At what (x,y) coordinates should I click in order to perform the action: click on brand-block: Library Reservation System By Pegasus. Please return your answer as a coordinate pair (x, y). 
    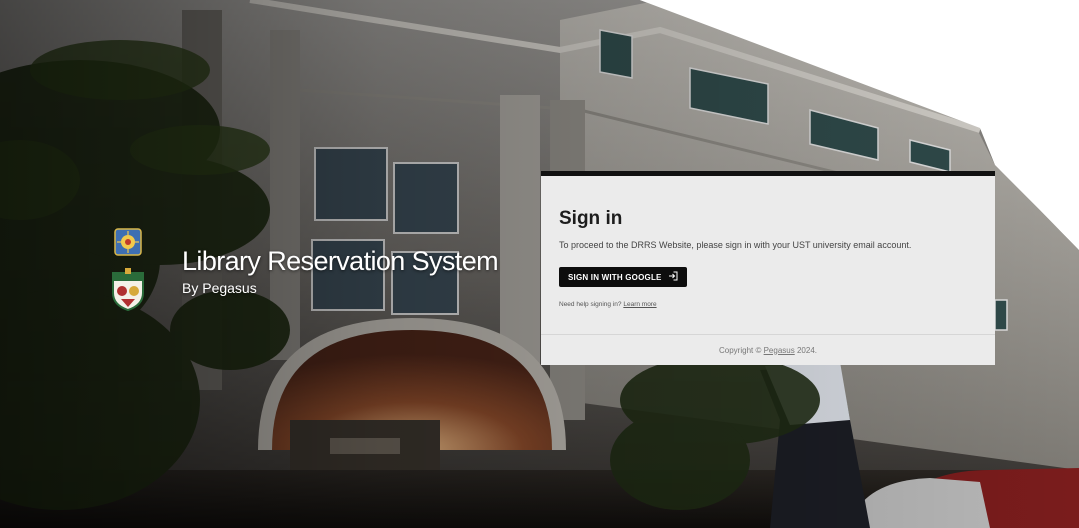
    Looking at the image, I should click on (303, 272).